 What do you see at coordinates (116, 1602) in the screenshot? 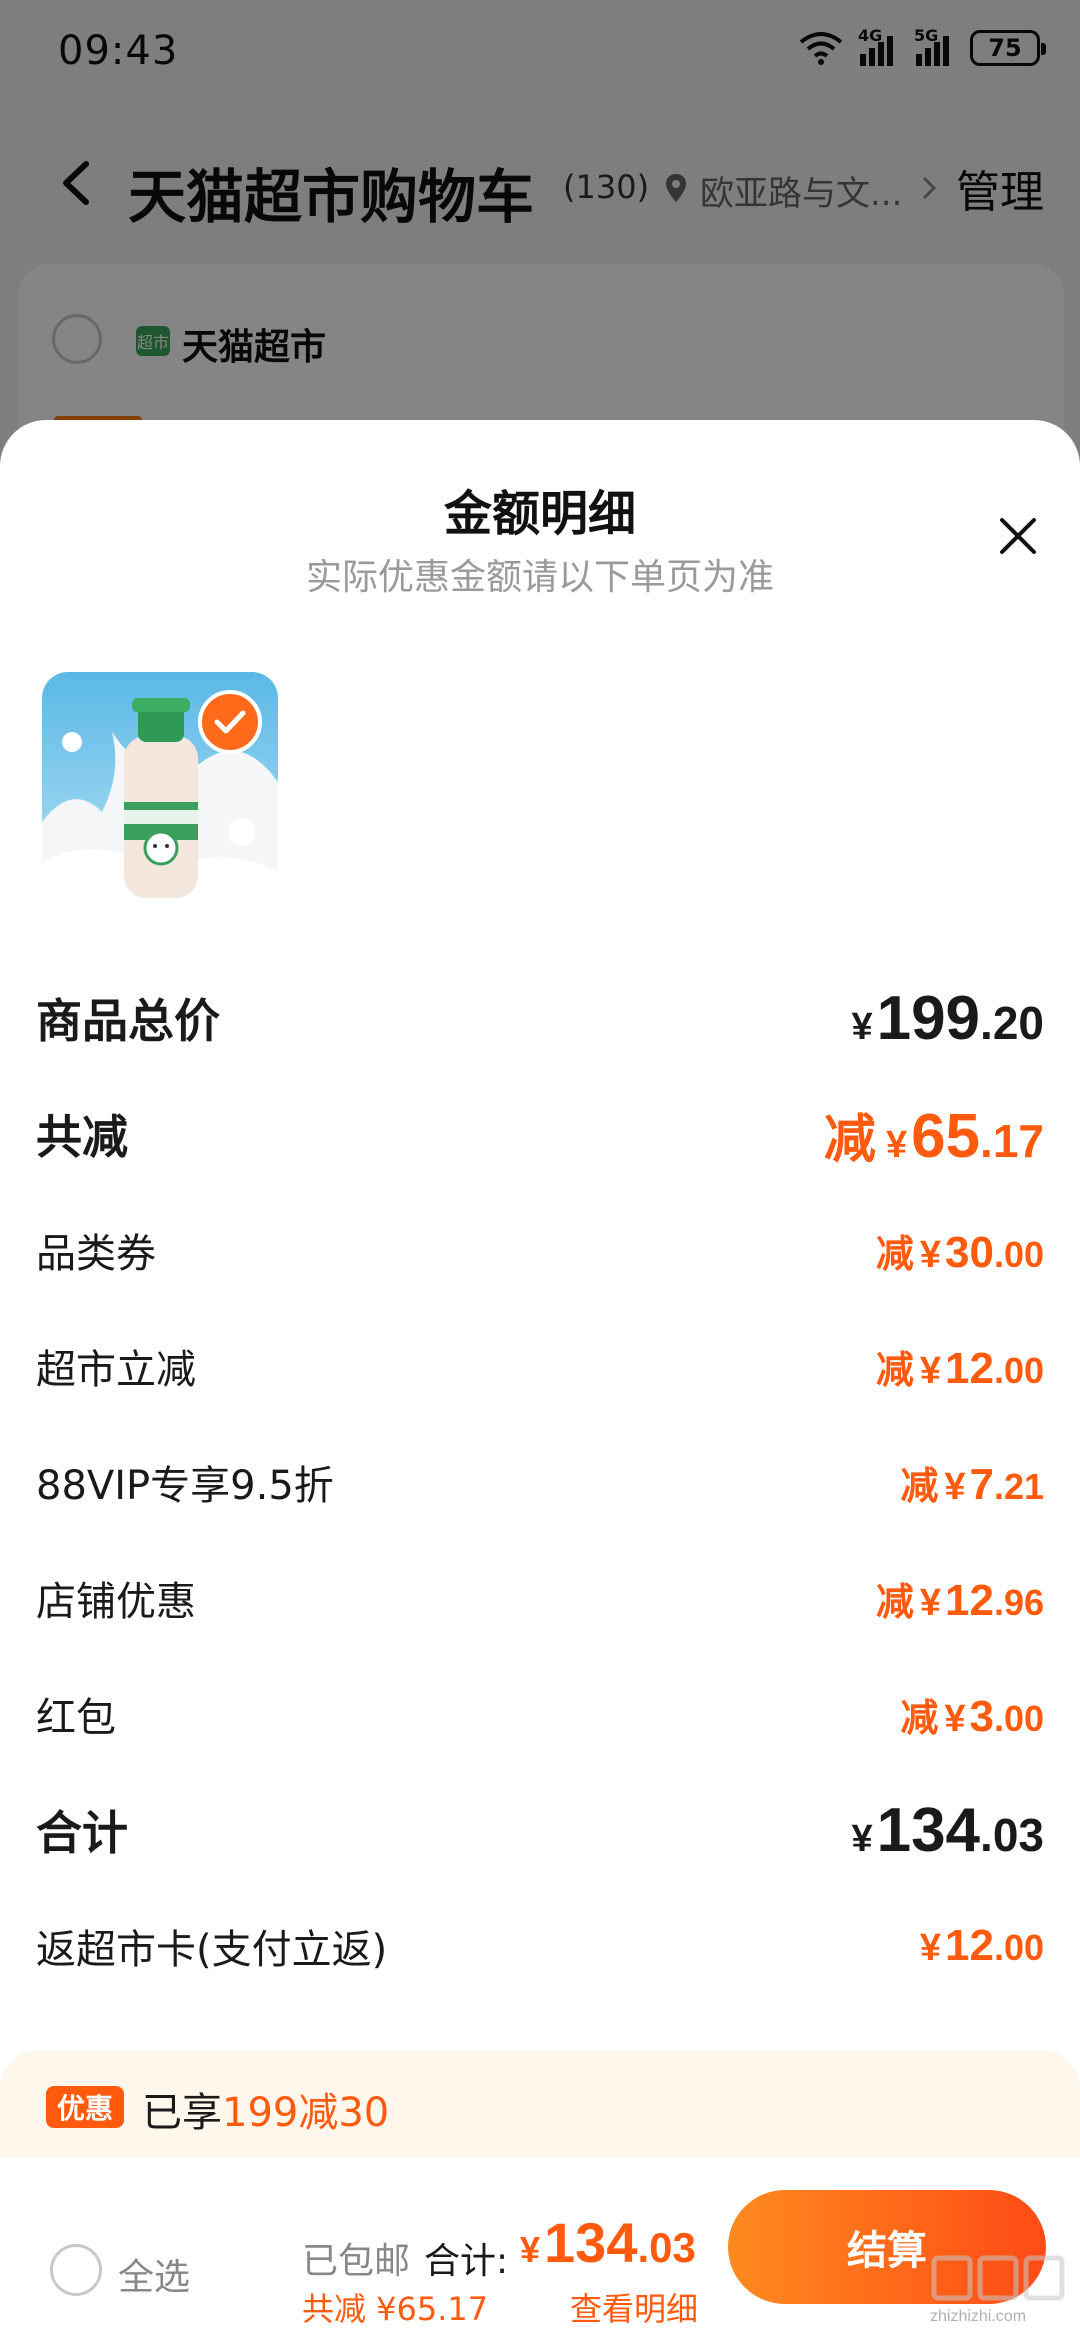
I see `discount-item-label: 店铺优惠` at bounding box center [116, 1602].